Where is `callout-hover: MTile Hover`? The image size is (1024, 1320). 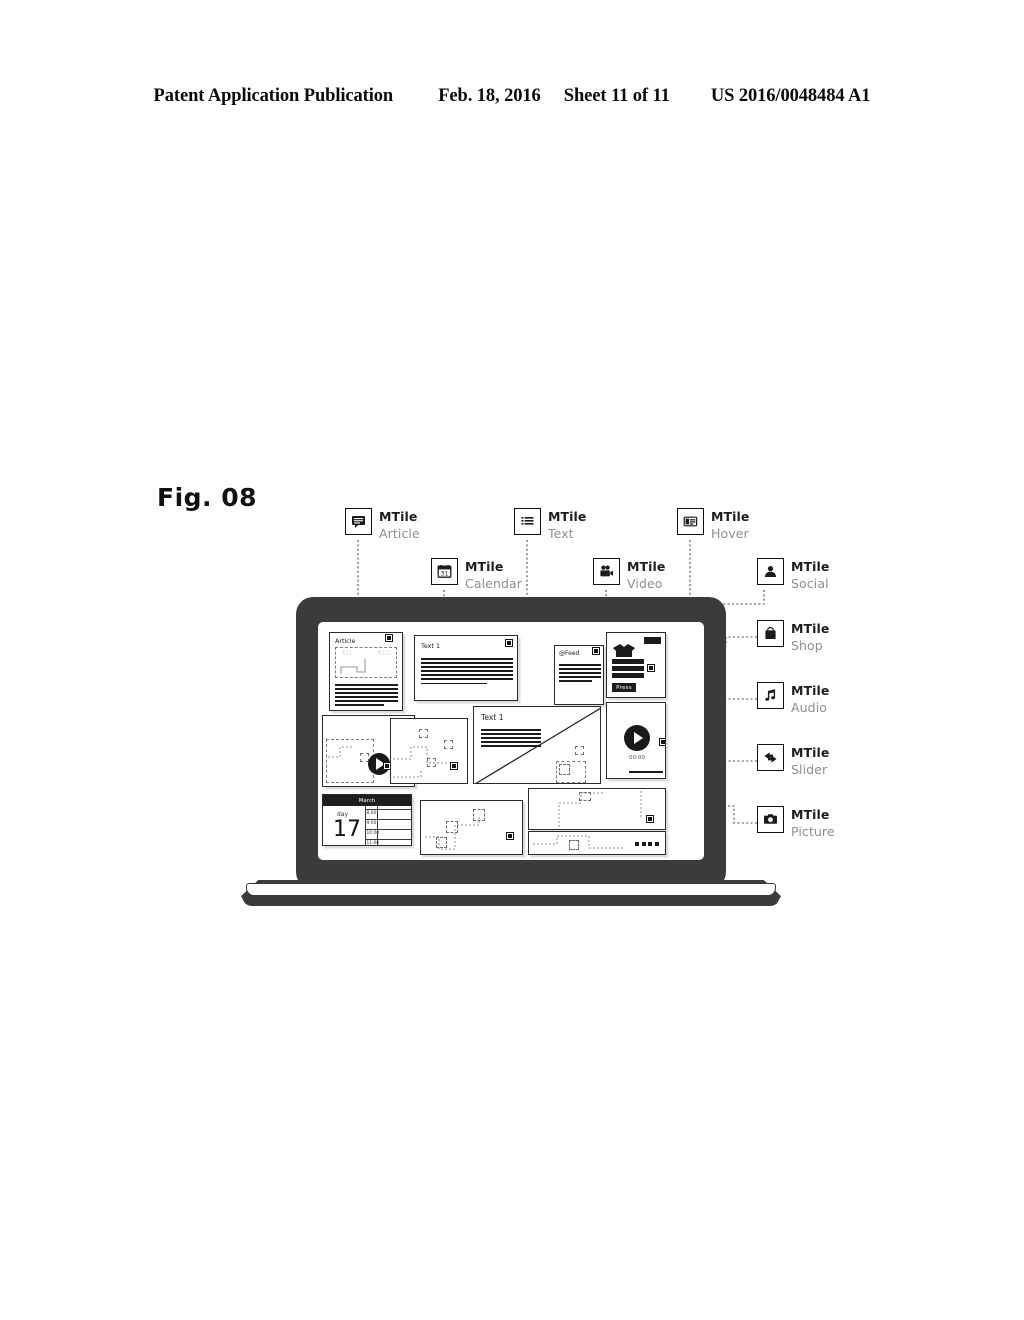
callout-hover: MTile Hover is located at coordinates (713, 525).